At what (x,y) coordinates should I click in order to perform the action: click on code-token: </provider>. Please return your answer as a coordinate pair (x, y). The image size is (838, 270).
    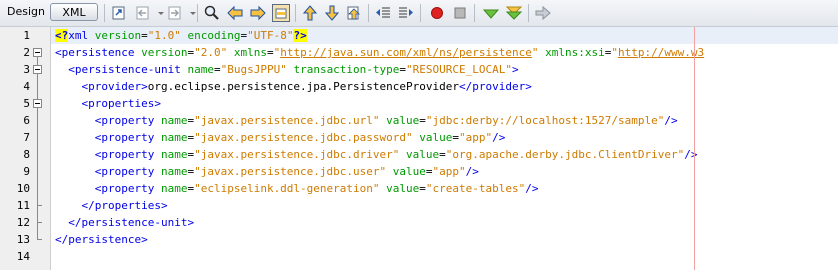
    Looking at the image, I should click on (495, 86).